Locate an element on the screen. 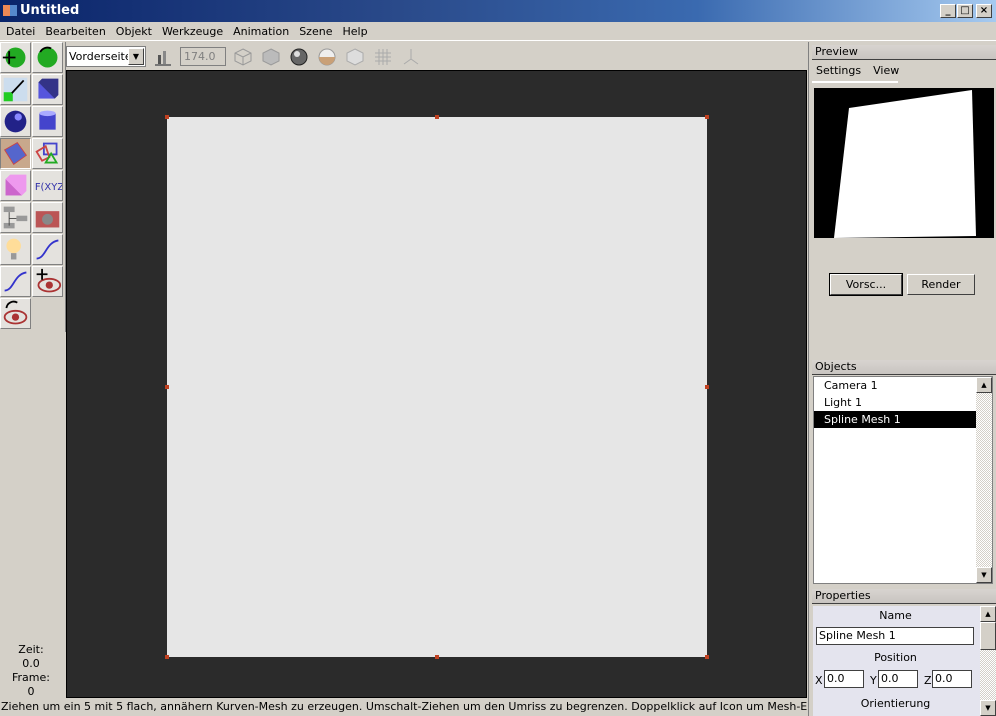 This screenshot has width=996, height=716. cube-tool-button is located at coordinates (47, 89).